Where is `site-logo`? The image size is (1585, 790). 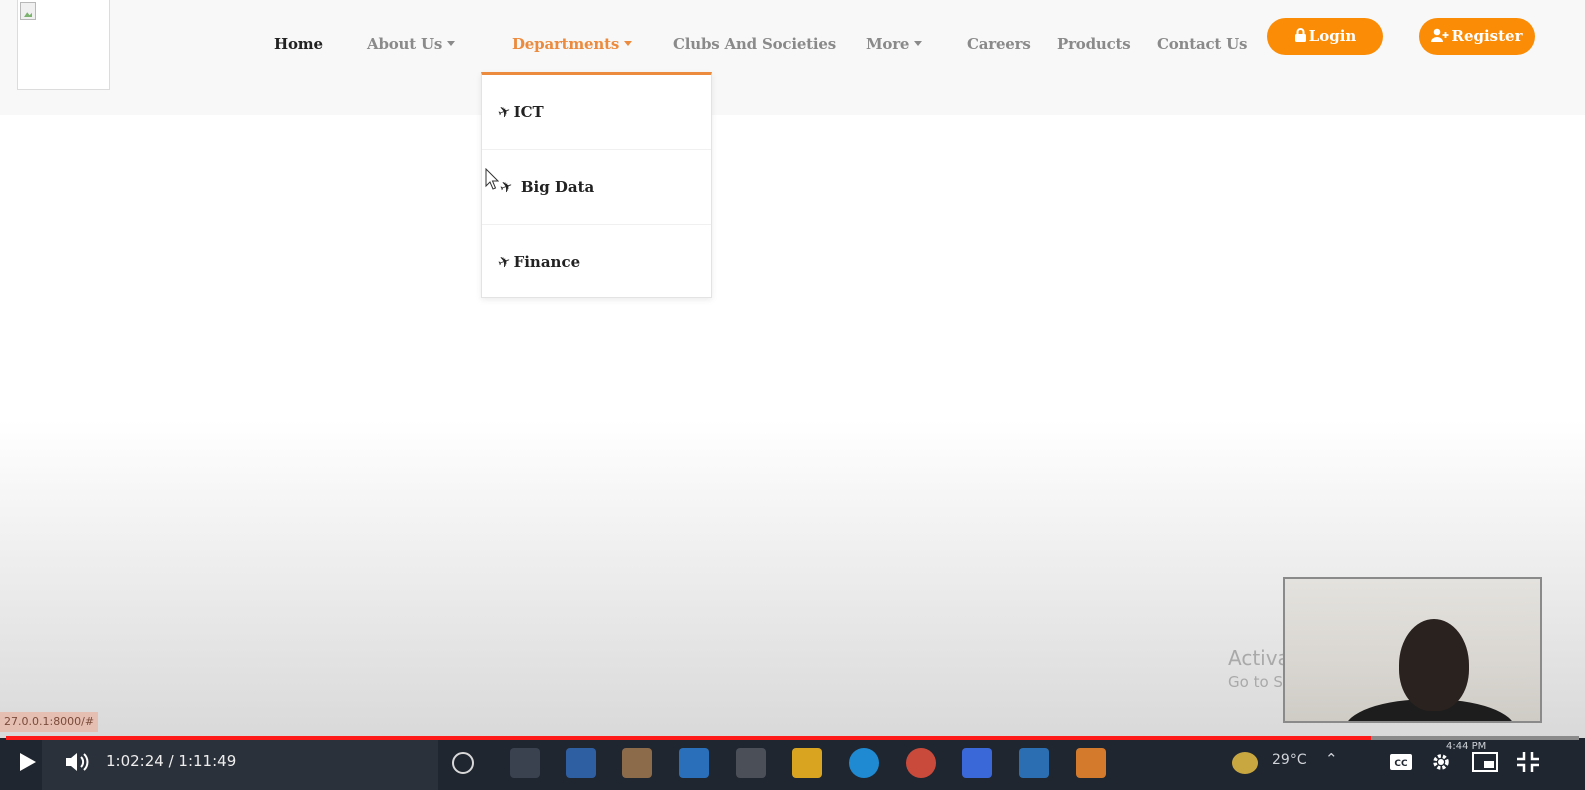
site-logo is located at coordinates (63, 45).